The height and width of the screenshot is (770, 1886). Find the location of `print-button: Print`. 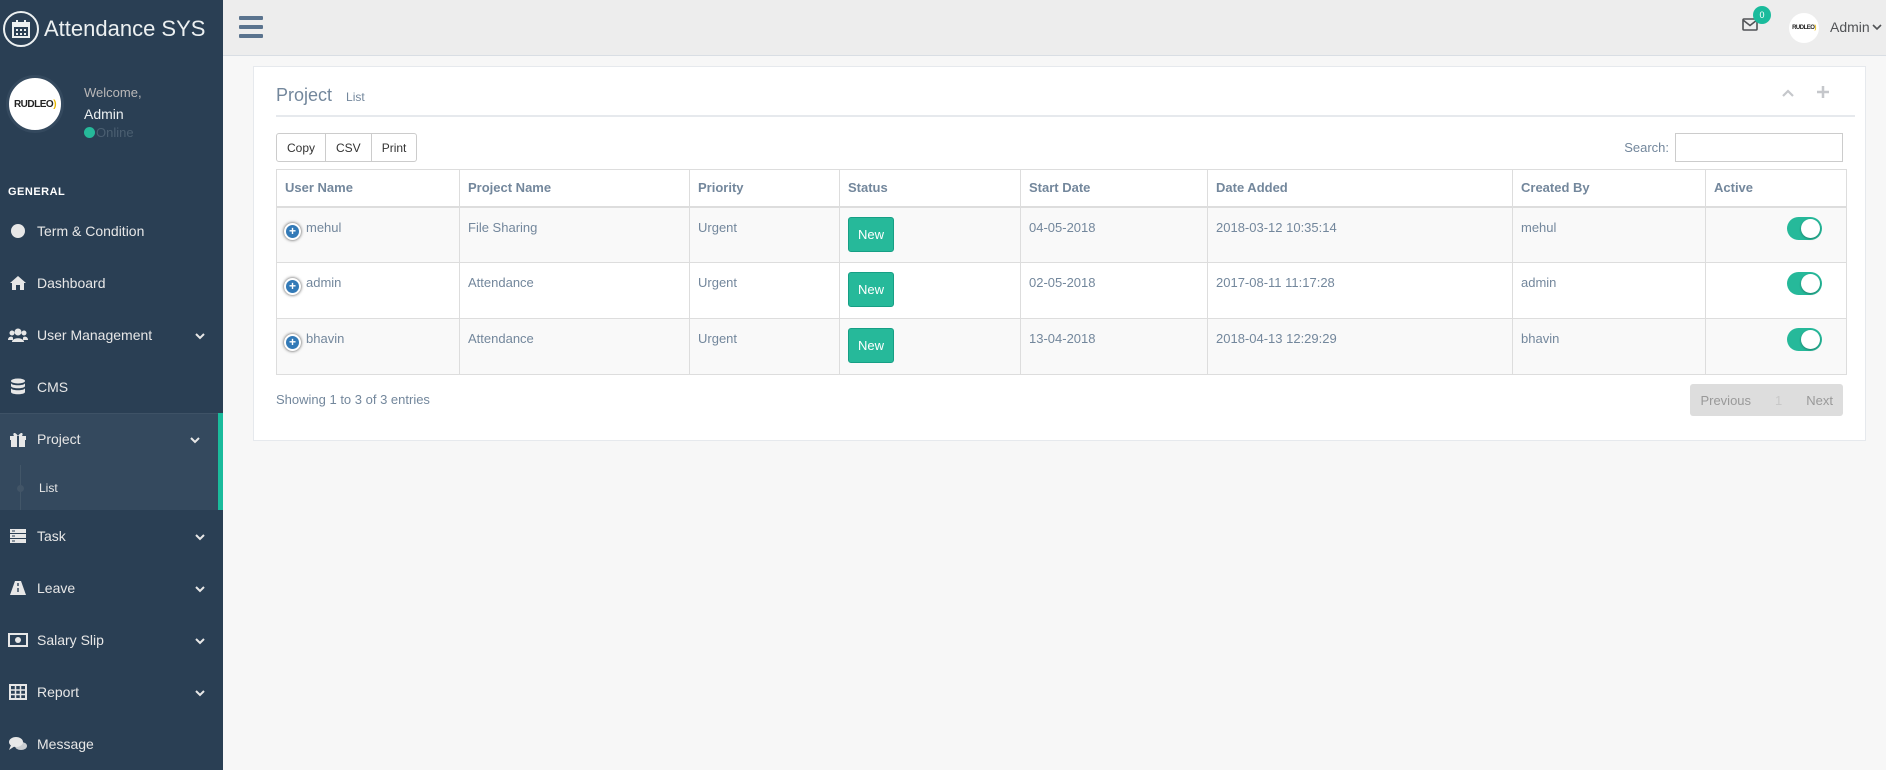

print-button: Print is located at coordinates (394, 147).